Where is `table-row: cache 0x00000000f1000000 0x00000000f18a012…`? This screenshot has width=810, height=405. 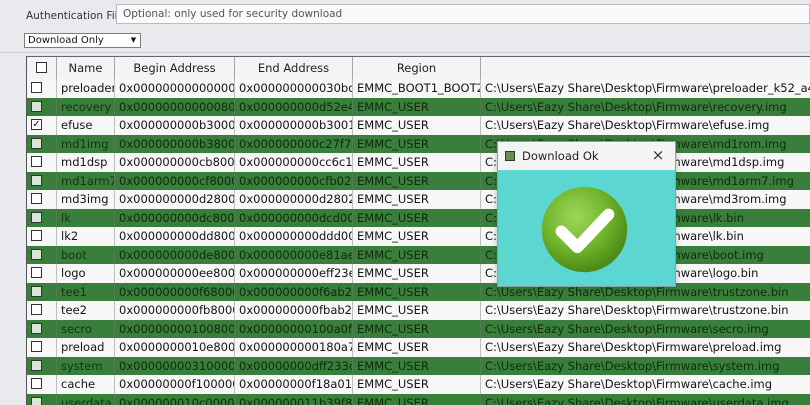
table-row: cache 0x00000000f1000000 0x00000000f18a012… is located at coordinates (418, 384).